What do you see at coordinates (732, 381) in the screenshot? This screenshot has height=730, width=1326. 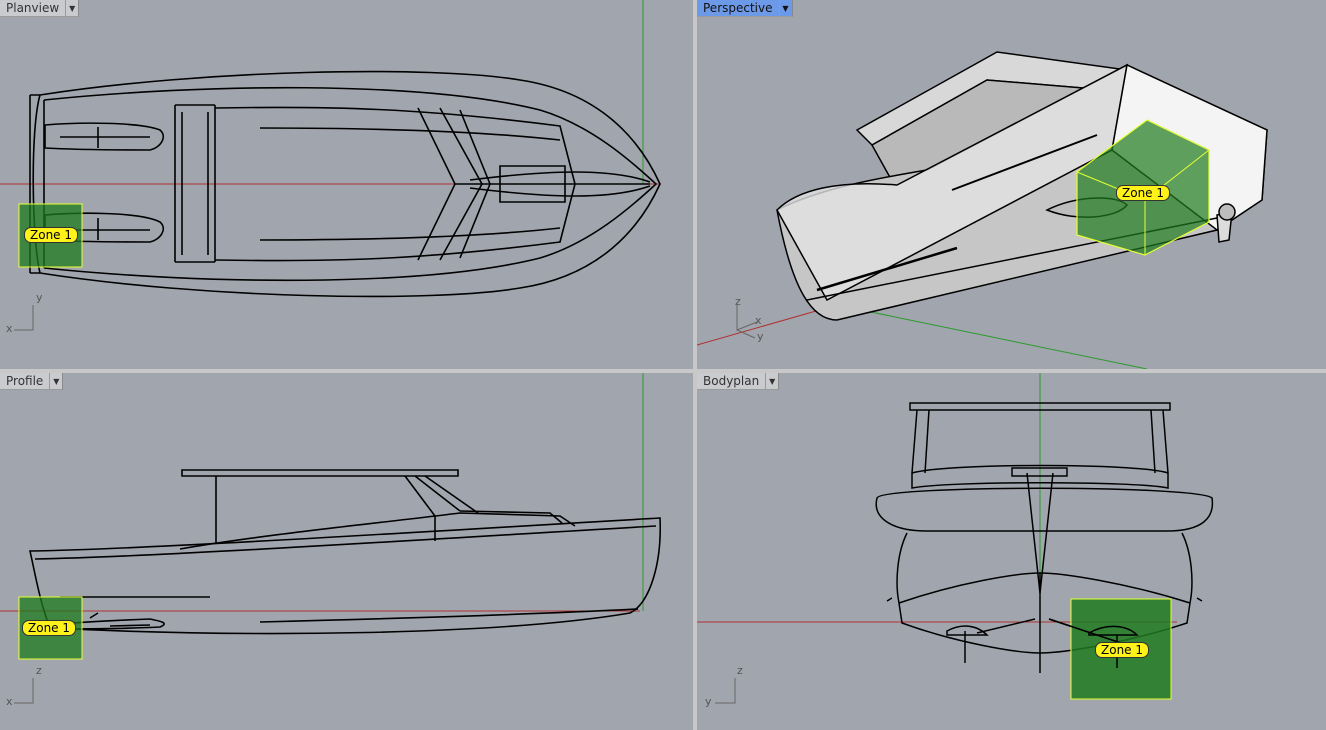 I see `viewport-title: Bodyplan` at bounding box center [732, 381].